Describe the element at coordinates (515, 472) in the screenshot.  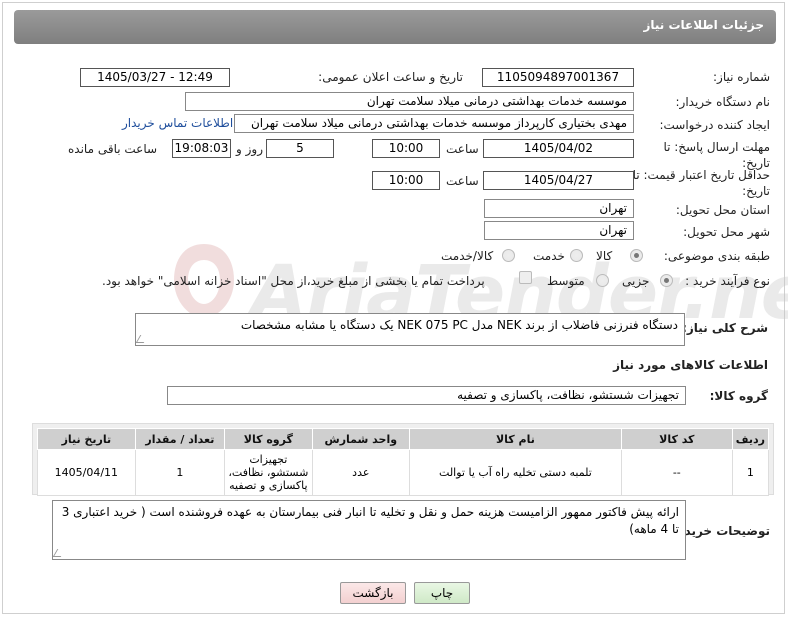
I see `cell-name: تلمبه دستی تخلیه راه آب یا توالت` at that location.